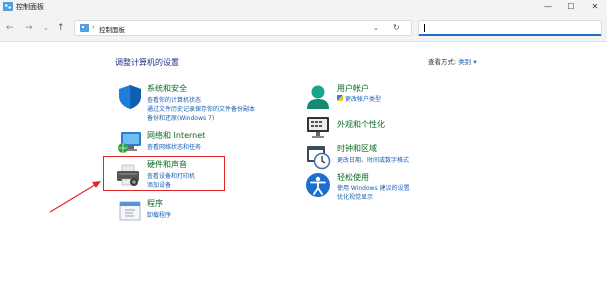  What do you see at coordinates (548, 7) in the screenshot?
I see `minimize-button: —` at bounding box center [548, 7].